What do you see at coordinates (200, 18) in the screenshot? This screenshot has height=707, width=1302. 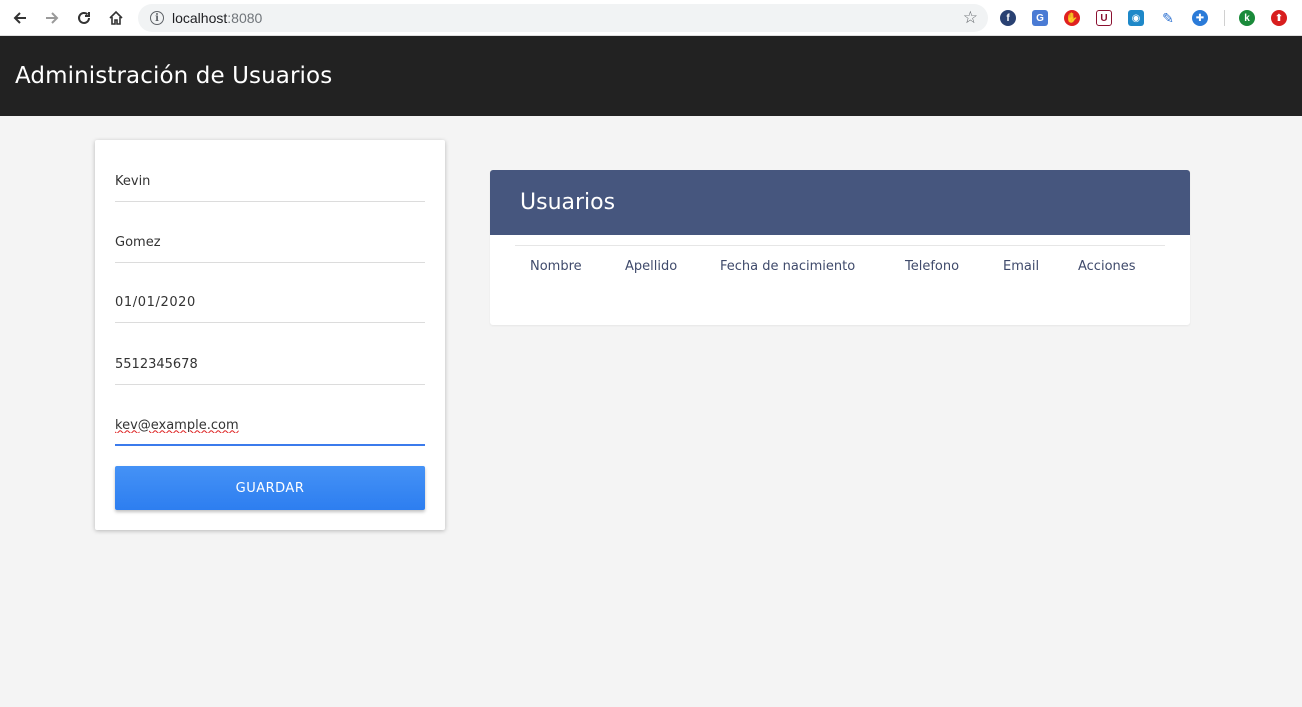 I see `url-host: localhost` at bounding box center [200, 18].